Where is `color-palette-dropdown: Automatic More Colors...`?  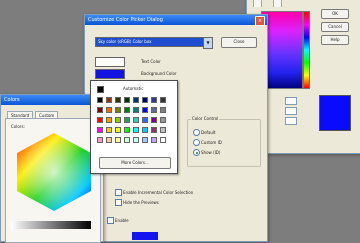
color-palette-dropdown: Automatic More Colors... is located at coordinates (134, 127).